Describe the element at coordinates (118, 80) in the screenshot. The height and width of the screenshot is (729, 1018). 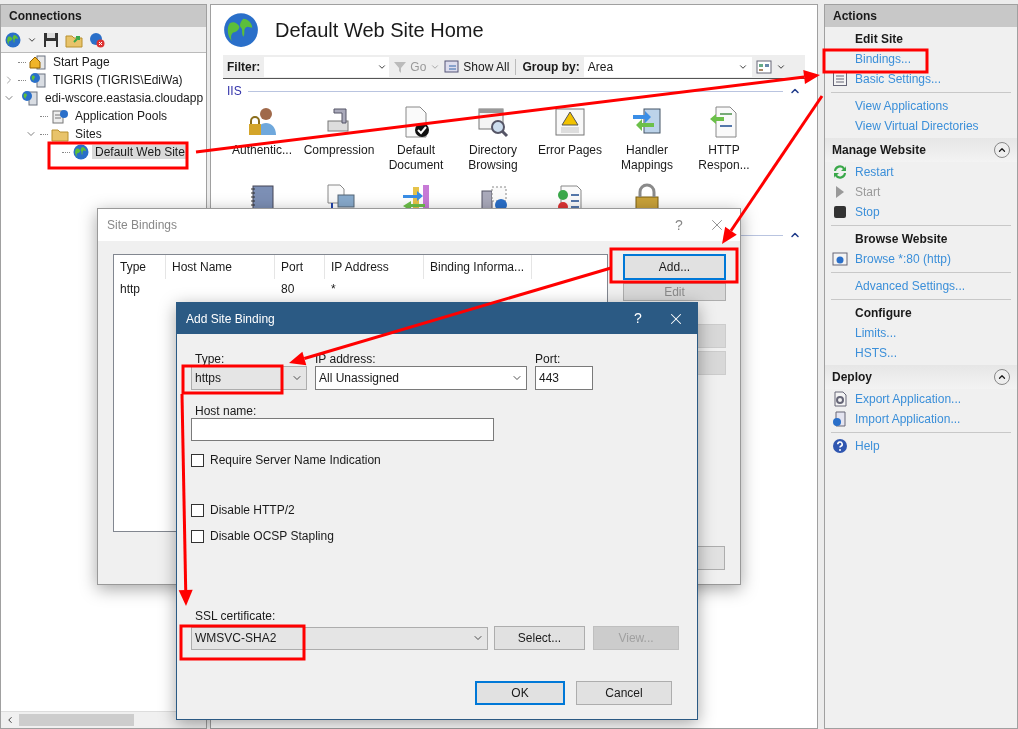
I see `tree-item: TIGRIS (TIGRIS\EdiWa)` at that location.